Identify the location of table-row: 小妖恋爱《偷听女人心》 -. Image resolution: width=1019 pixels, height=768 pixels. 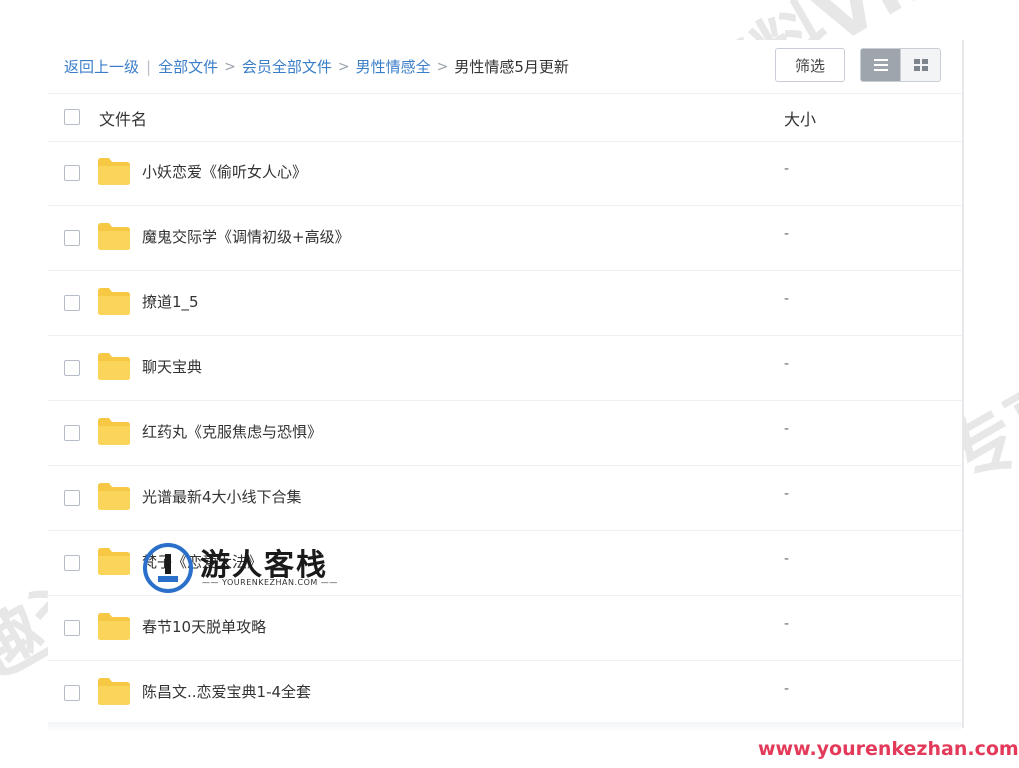
(505, 173).